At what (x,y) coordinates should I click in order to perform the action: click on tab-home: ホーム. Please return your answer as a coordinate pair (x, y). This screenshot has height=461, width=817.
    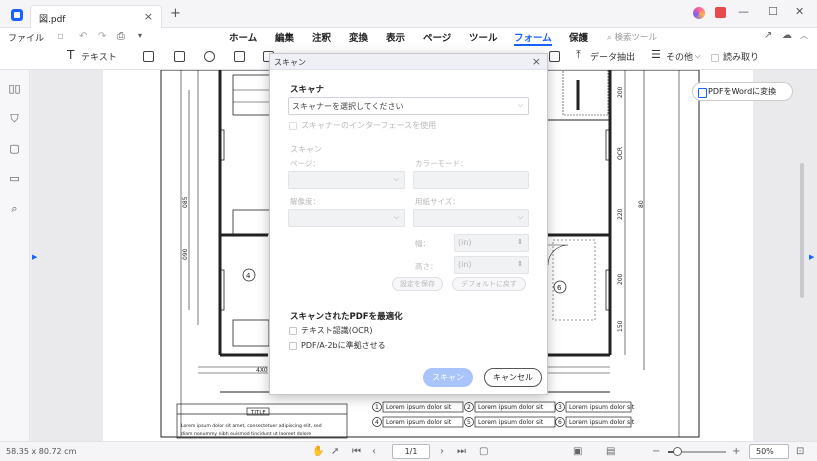
    Looking at the image, I should click on (243, 37).